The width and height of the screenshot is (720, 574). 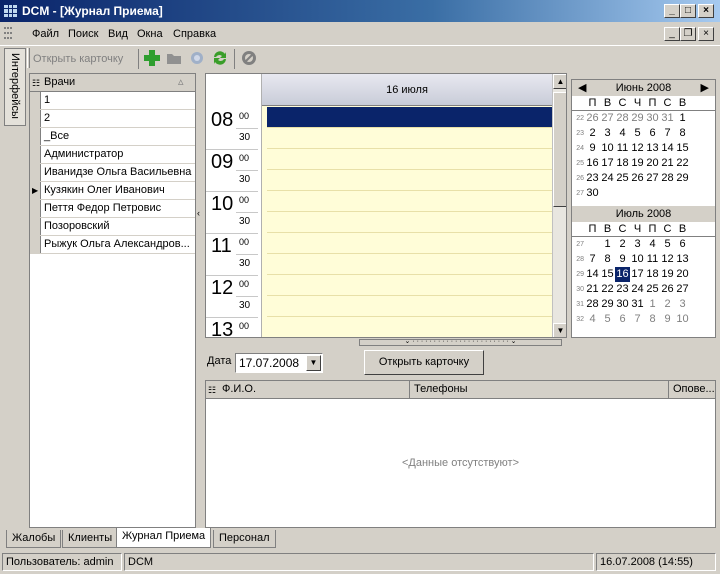 What do you see at coordinates (279, 363) in the screenshot?
I see `date-field: 17.07.2008 ▼` at bounding box center [279, 363].